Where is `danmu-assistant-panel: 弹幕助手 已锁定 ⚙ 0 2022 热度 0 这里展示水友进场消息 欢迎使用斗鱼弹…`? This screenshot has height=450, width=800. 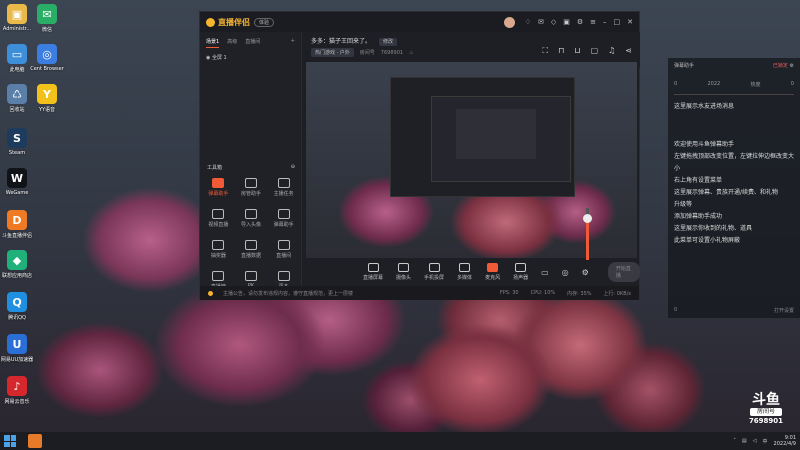
danmu-assistant-panel: 弹幕助手 已锁定 ⚙ 0 2022 热度 0 这里展示水友进场消息 欢迎使用斗鱼弹… is located at coordinates (734, 188).